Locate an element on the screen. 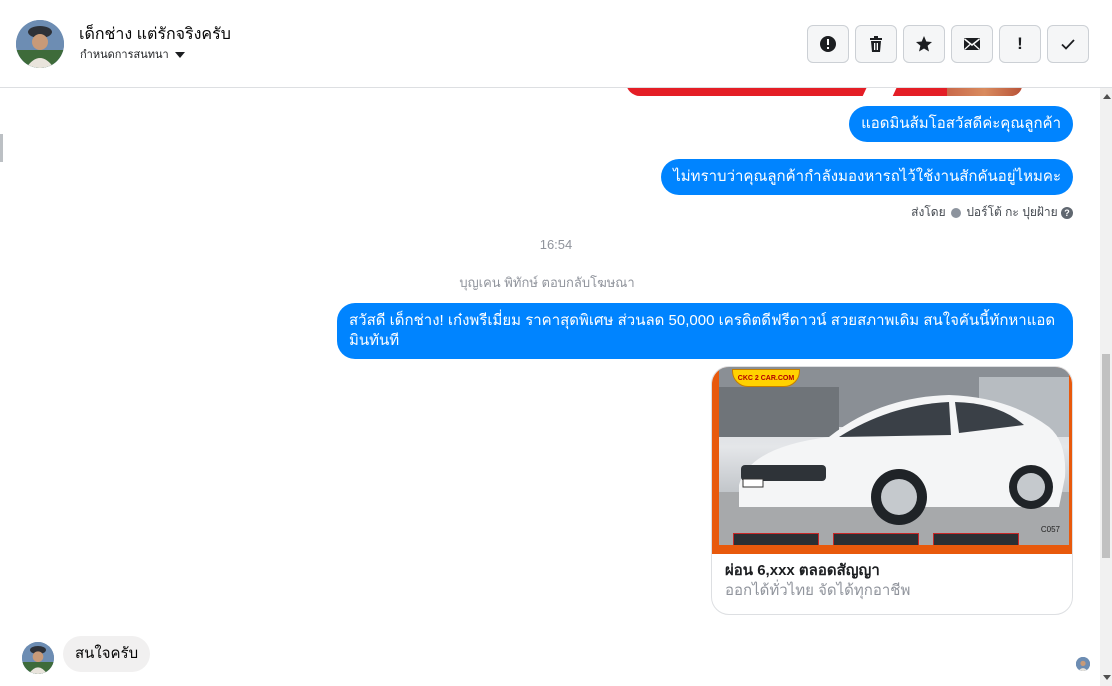 The height and width of the screenshot is (686, 1112). car-illustration is located at coordinates (894, 456).